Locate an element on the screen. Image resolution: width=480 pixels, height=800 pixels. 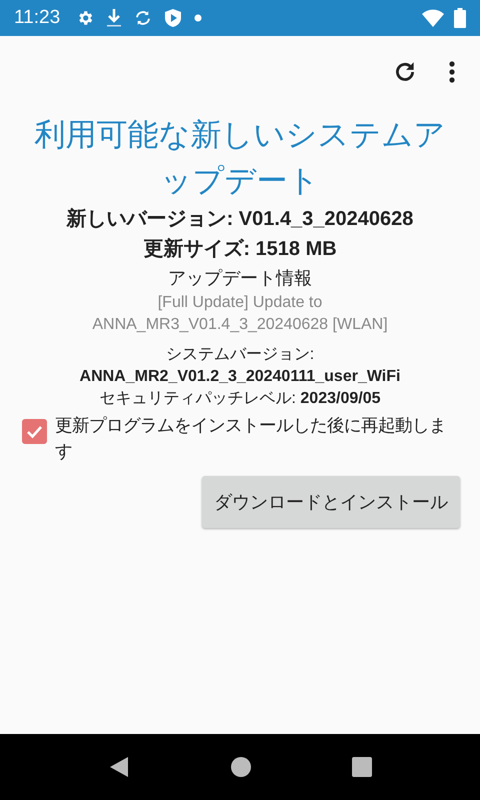
restart-checkbox is located at coordinates (34, 431).